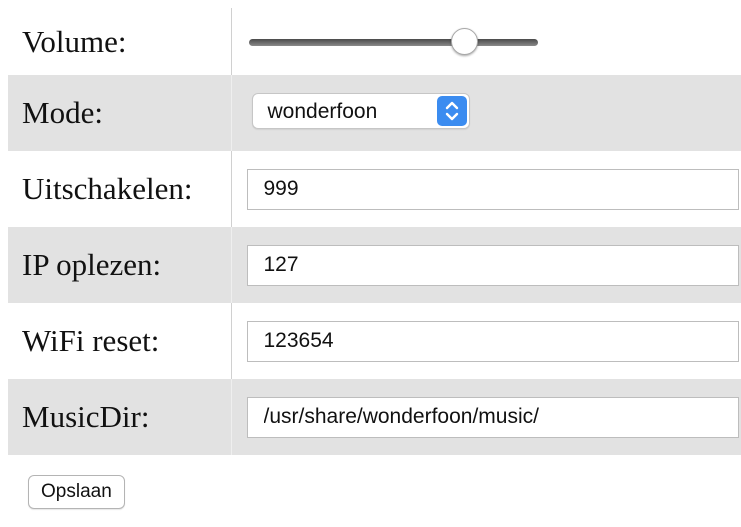  I want to click on ip-oplezen-row: IP oplezen:, so click(374, 265).